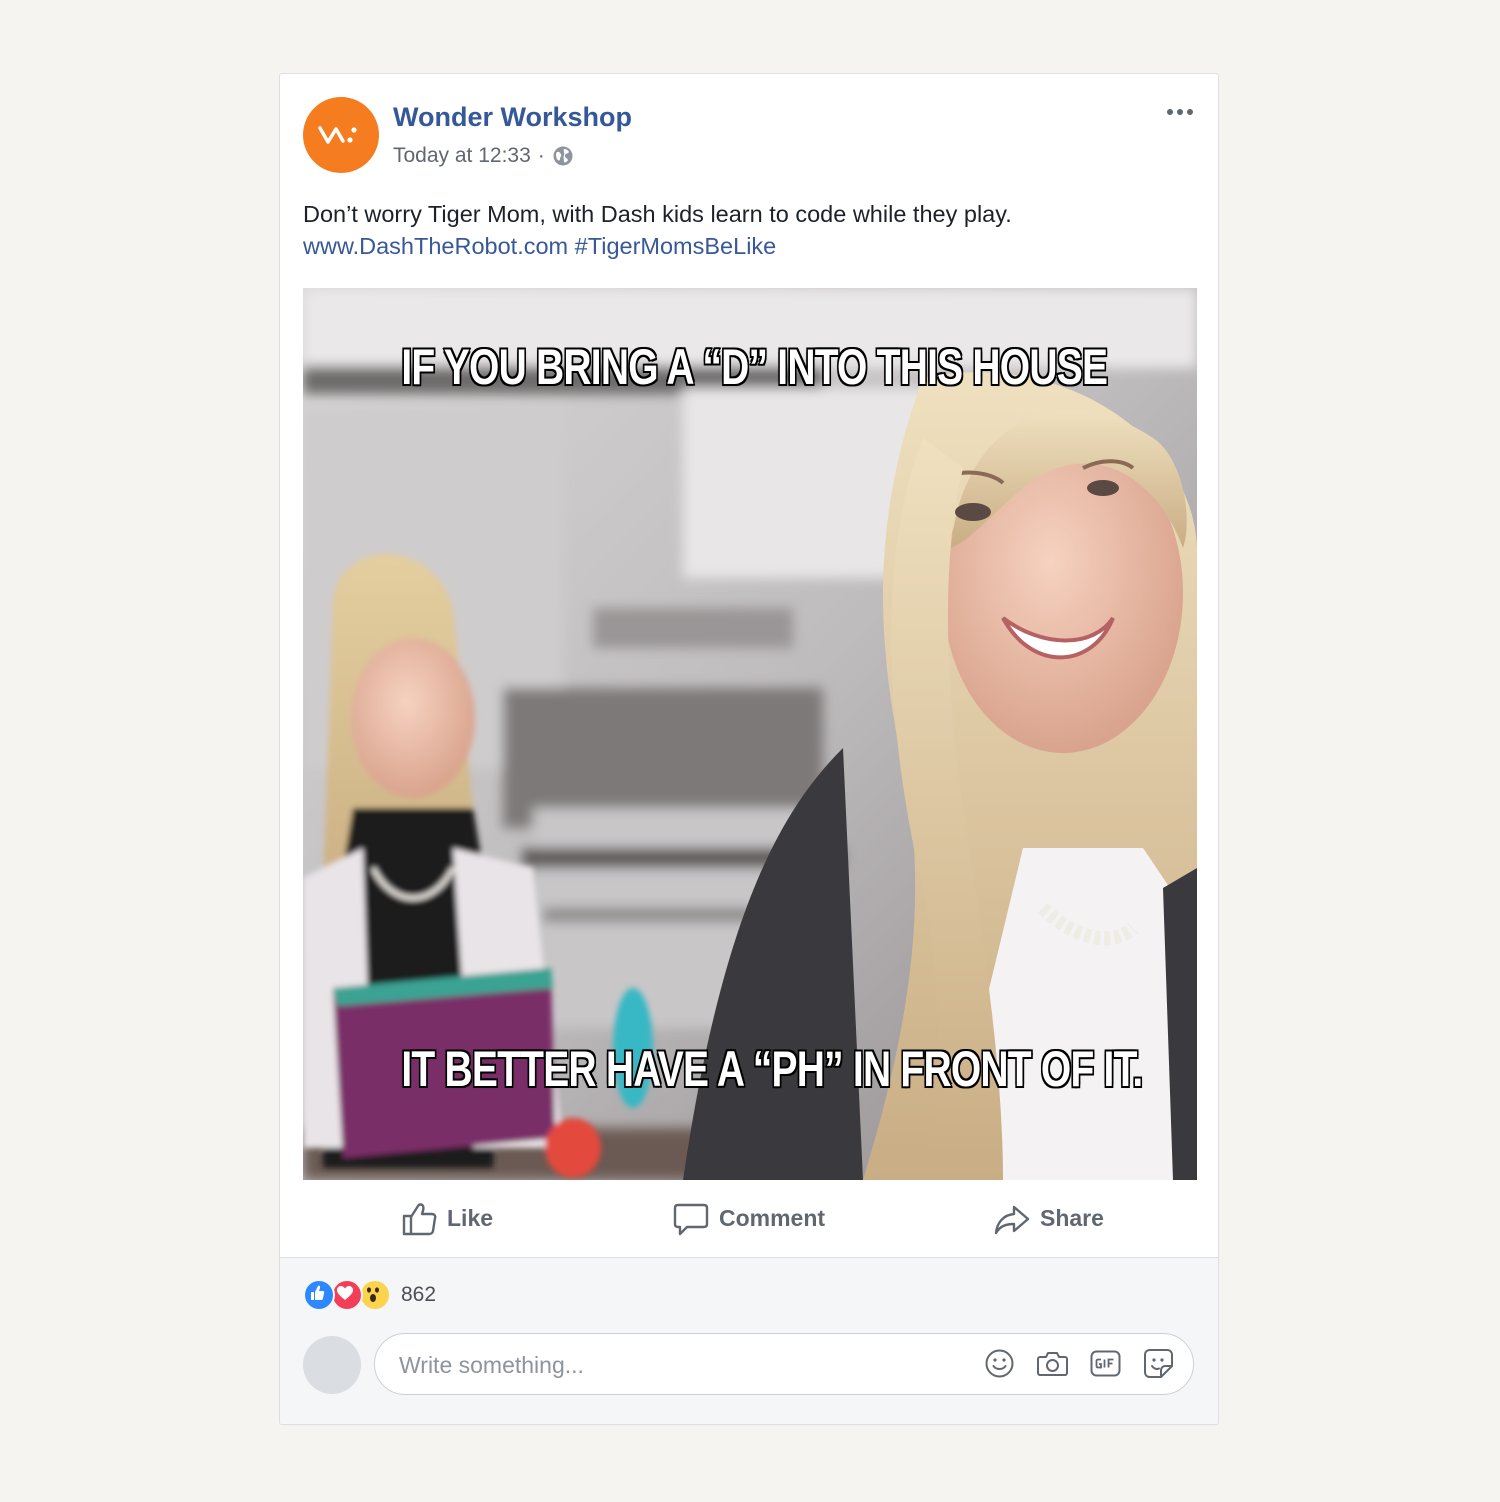 The image size is (1500, 1502). What do you see at coordinates (319, 1295) in the screenshot?
I see `like-reaction-icon` at bounding box center [319, 1295].